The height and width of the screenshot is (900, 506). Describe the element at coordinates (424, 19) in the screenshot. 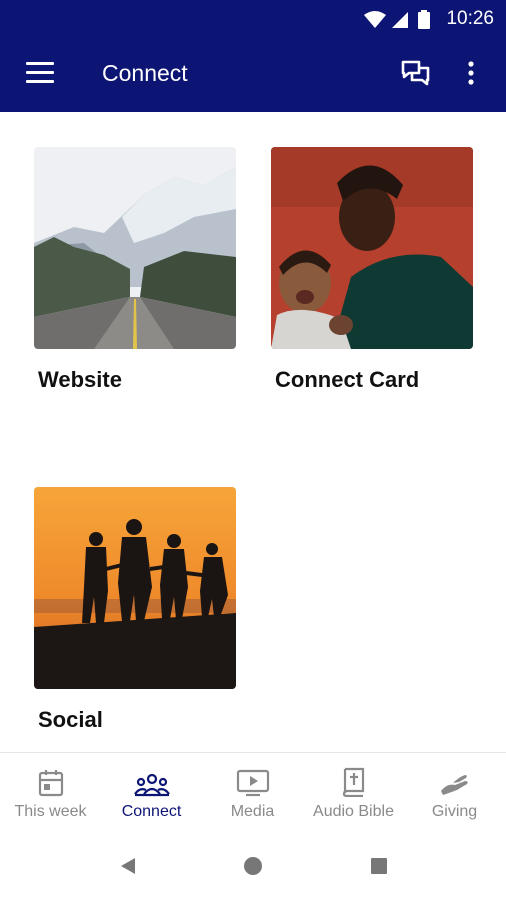

I see `battery-icon` at that location.